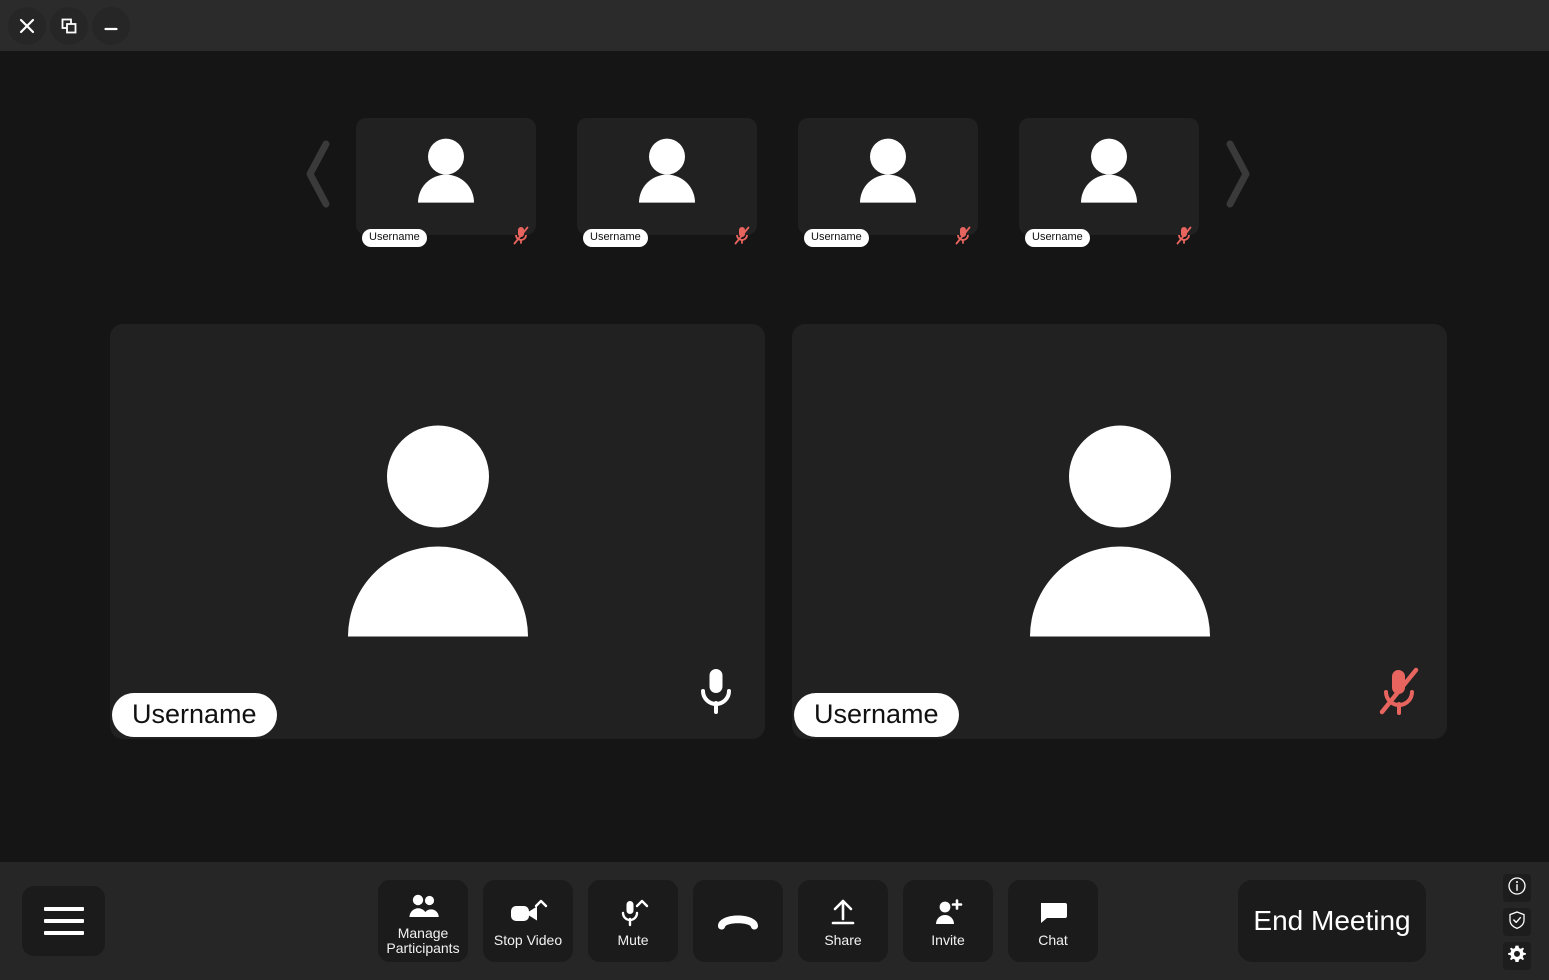 This screenshot has width=1549, height=980. I want to click on gear-icon, so click(1517, 956).